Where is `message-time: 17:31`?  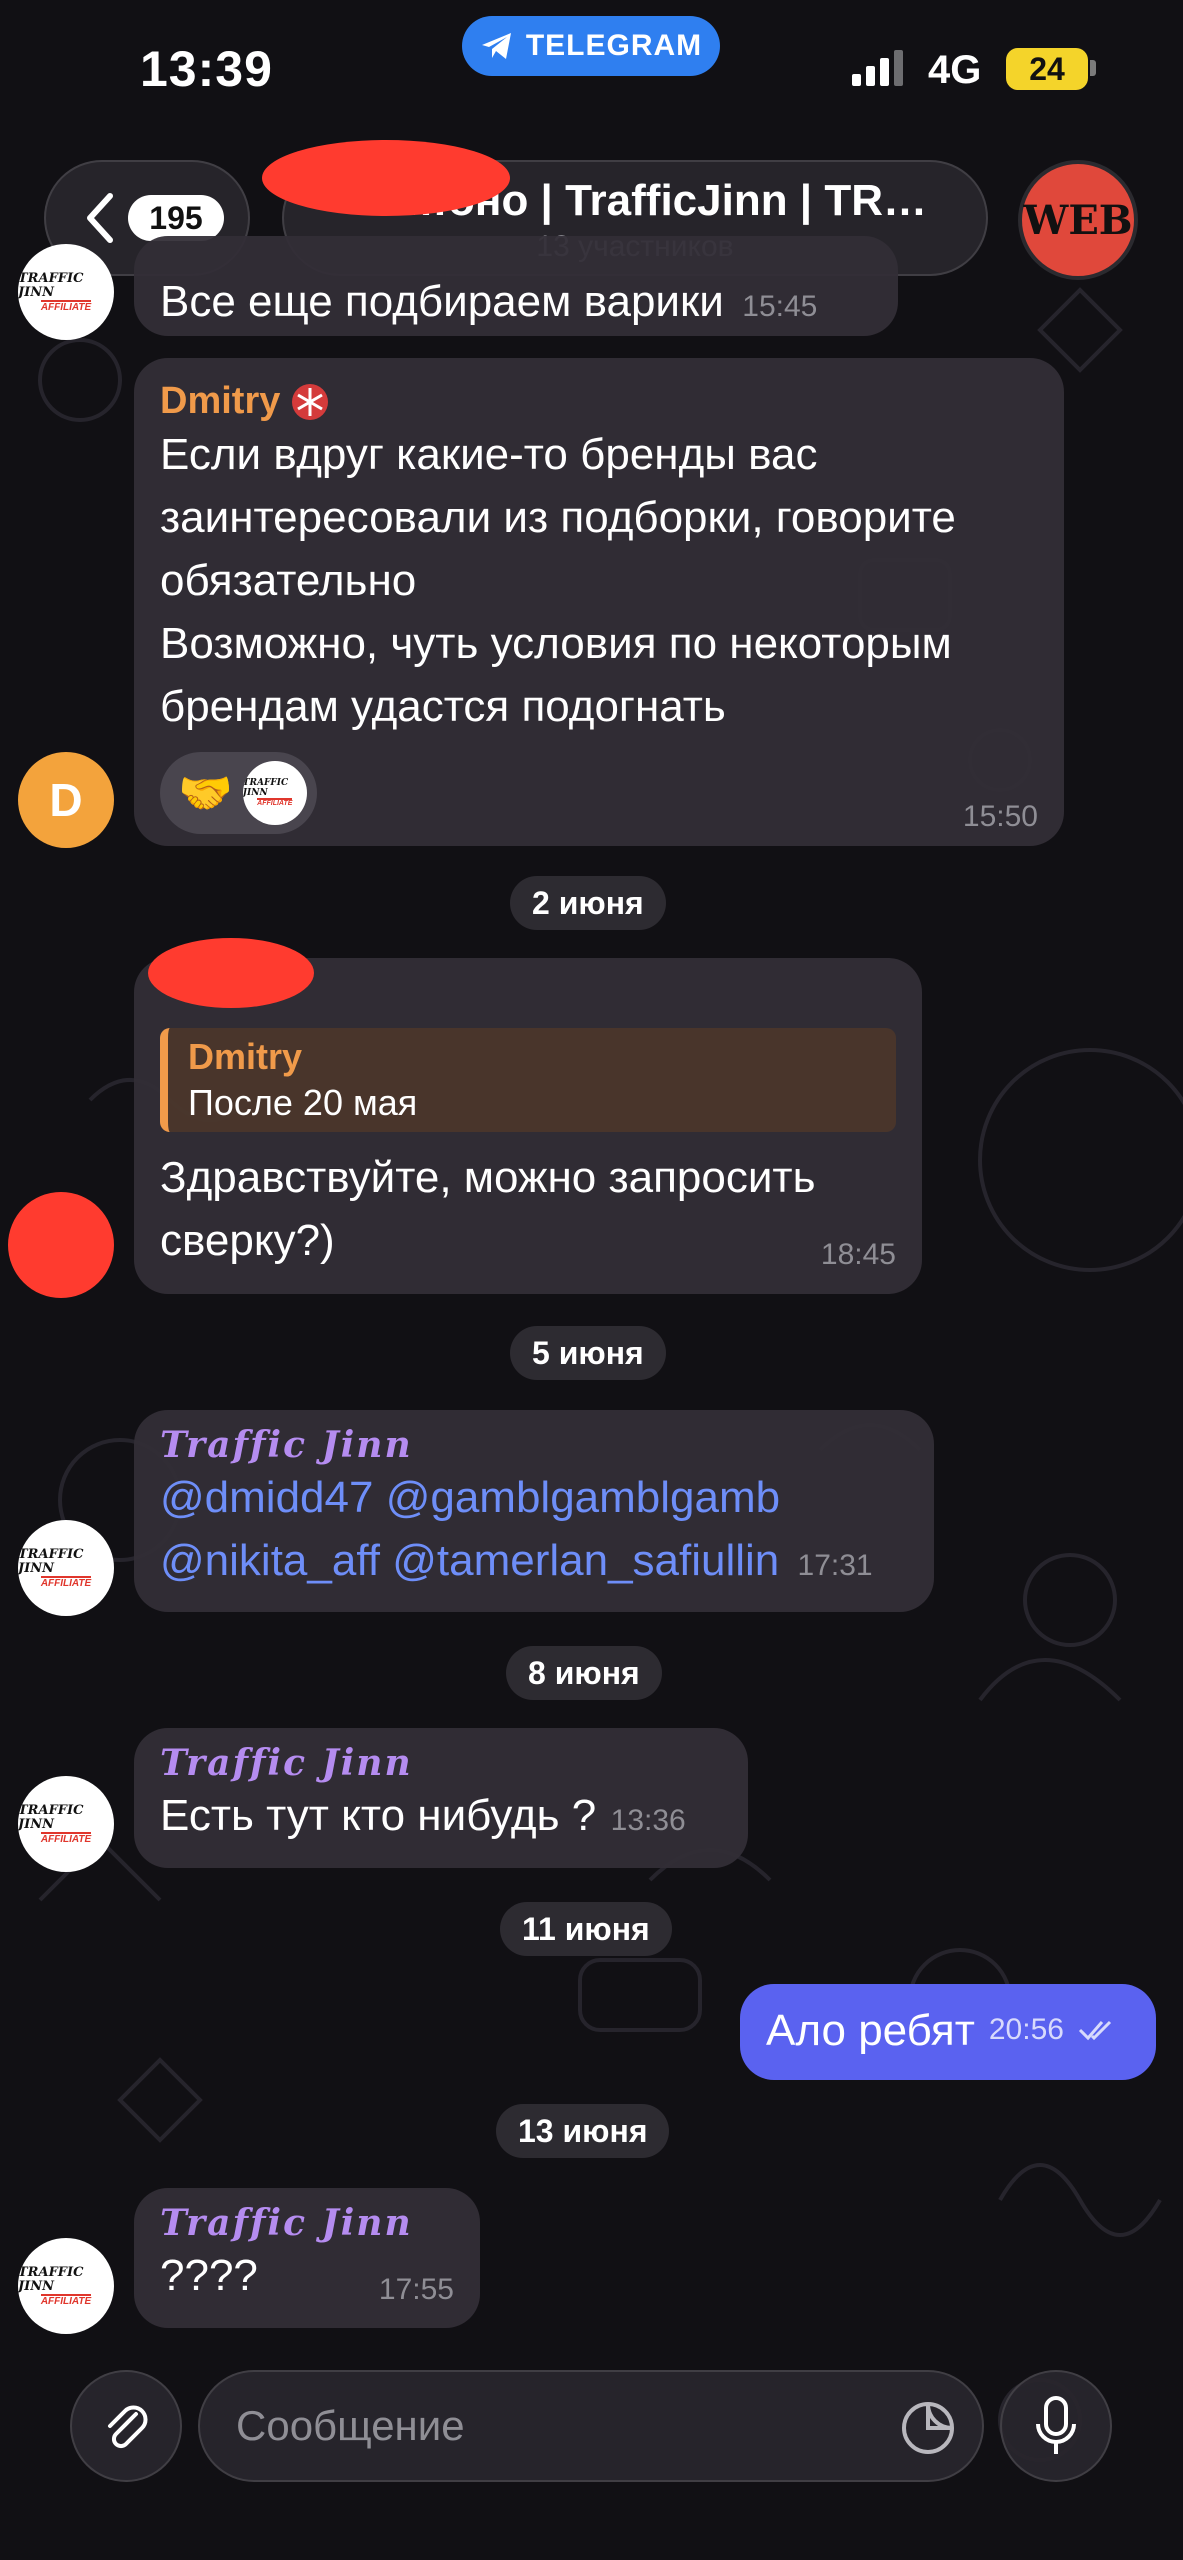
message-time: 17:31 is located at coordinates (835, 1565).